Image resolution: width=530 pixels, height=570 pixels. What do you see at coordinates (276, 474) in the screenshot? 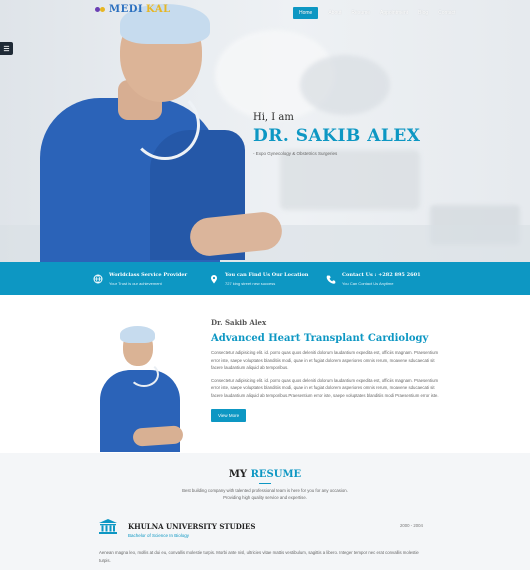
I see `resume-title-accent: RESUME` at bounding box center [276, 474].